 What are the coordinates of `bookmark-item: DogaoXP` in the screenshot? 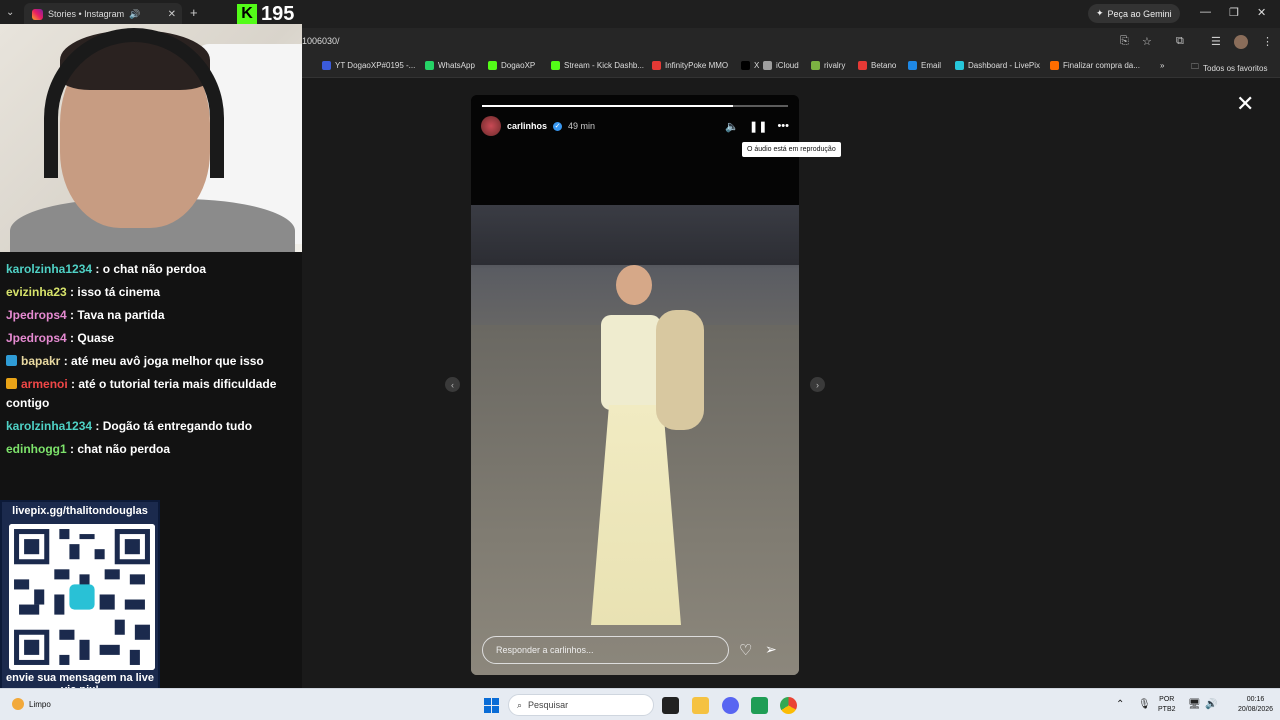 It's located at (511, 65).